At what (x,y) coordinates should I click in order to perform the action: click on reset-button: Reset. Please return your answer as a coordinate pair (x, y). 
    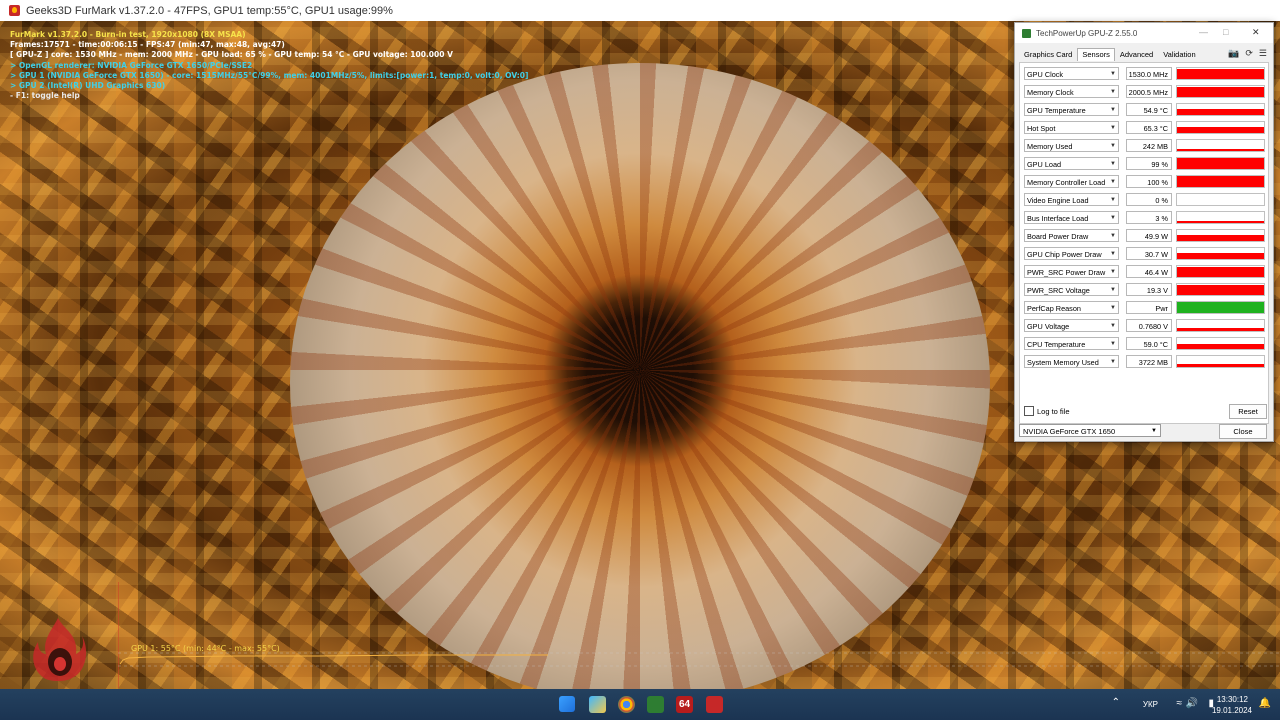
    Looking at the image, I should click on (1248, 411).